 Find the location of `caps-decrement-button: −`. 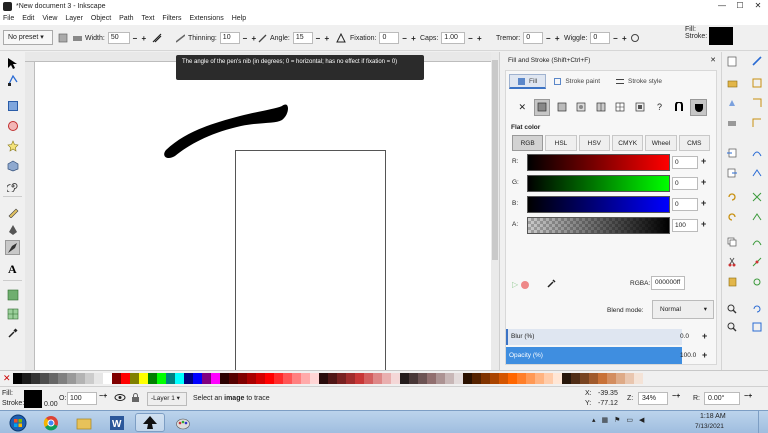

caps-decrement-button: − is located at coordinates (470, 38).